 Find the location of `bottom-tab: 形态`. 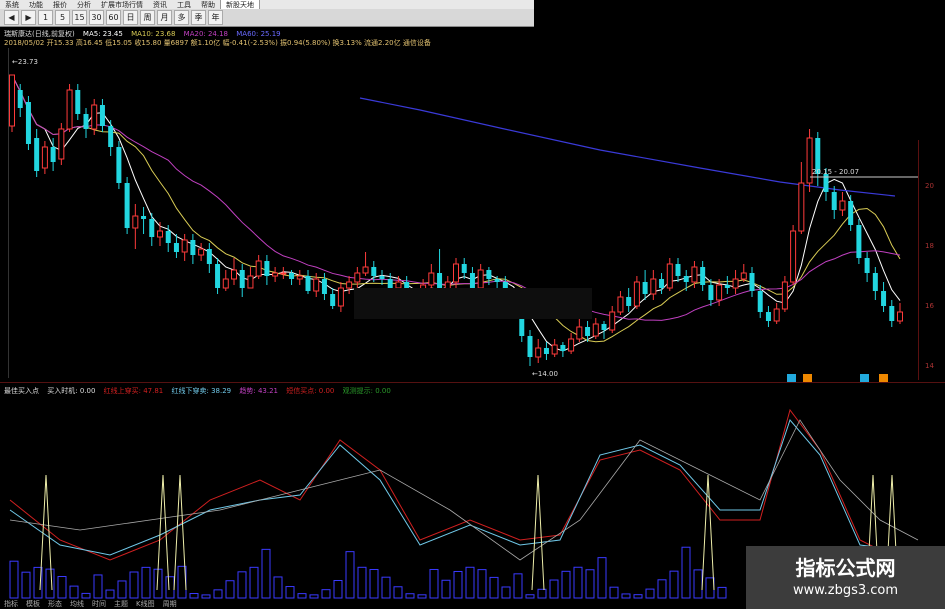

bottom-tab: 形态 is located at coordinates (55, 604).